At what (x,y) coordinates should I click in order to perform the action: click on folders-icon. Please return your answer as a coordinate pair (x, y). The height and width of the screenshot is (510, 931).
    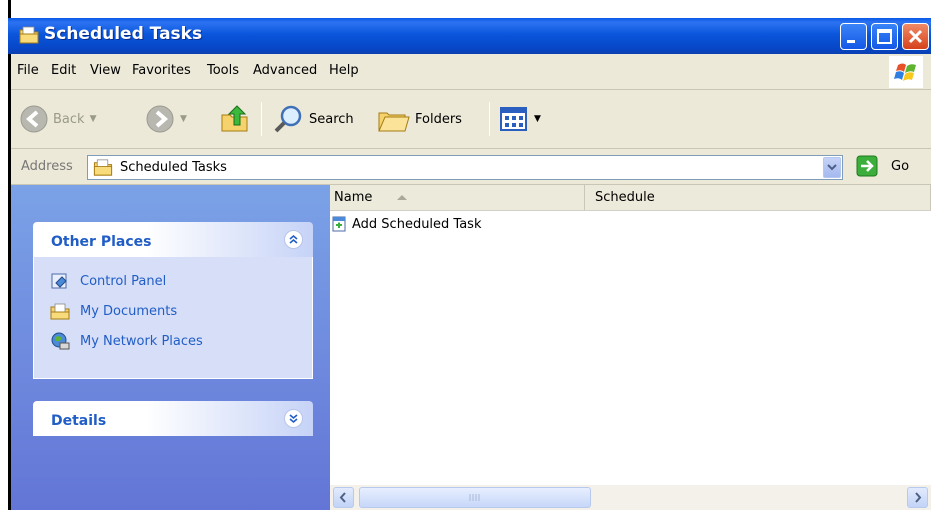
    Looking at the image, I should click on (394, 122).